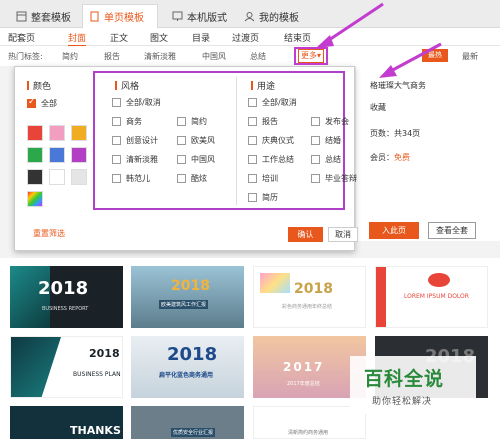 The height and width of the screenshot is (439, 500). What do you see at coordinates (186, 375) in the screenshot?
I see `thumb-subtitle: 扁平化蓝色商务通用` at bounding box center [186, 375].